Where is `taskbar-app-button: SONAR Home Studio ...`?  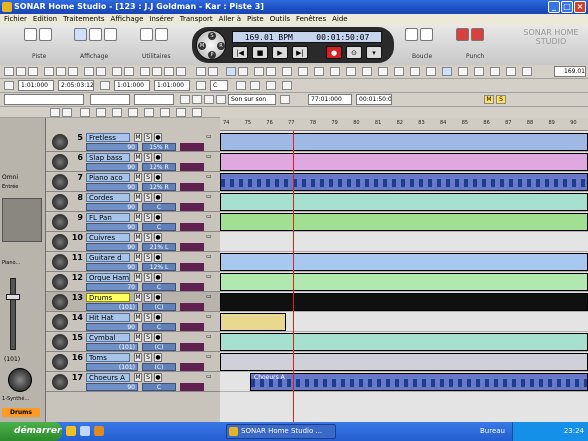
taskbar-app-button: SONAR Home Studio ... is located at coordinates (281, 431).